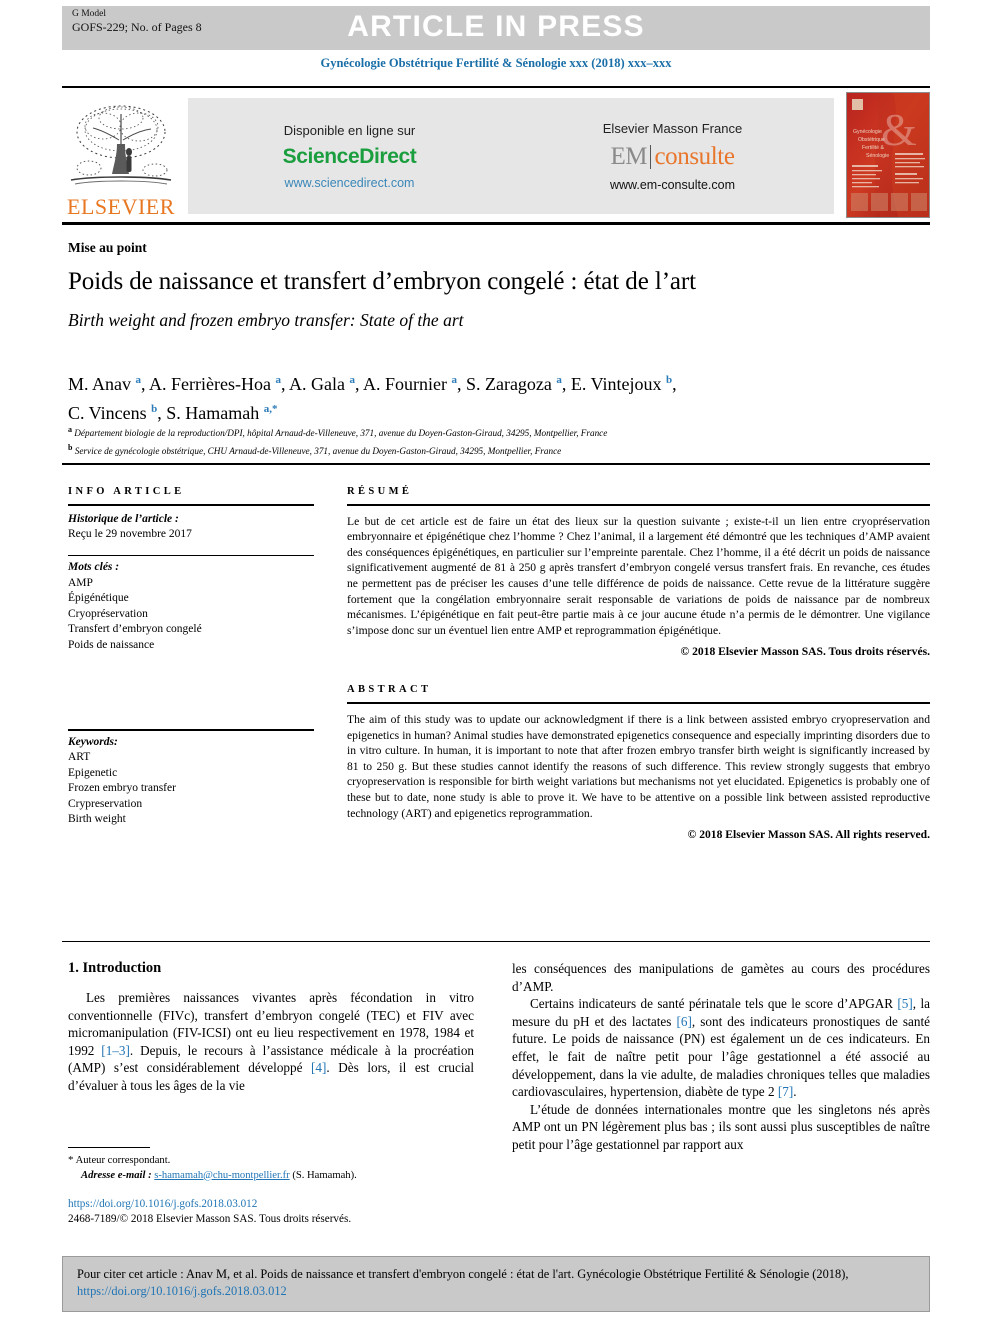  I want to click on email-link: s-hamamah@chu-montpellier.fr, so click(221, 1175).